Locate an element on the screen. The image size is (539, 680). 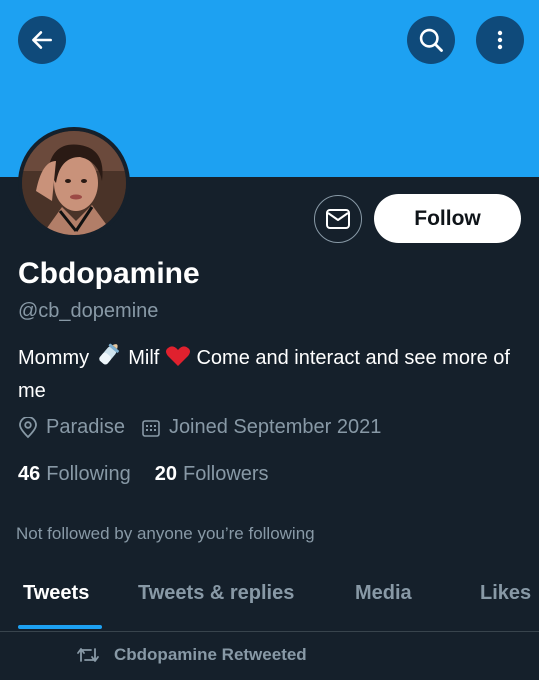
followers-count: 20 is located at coordinates (165, 474).